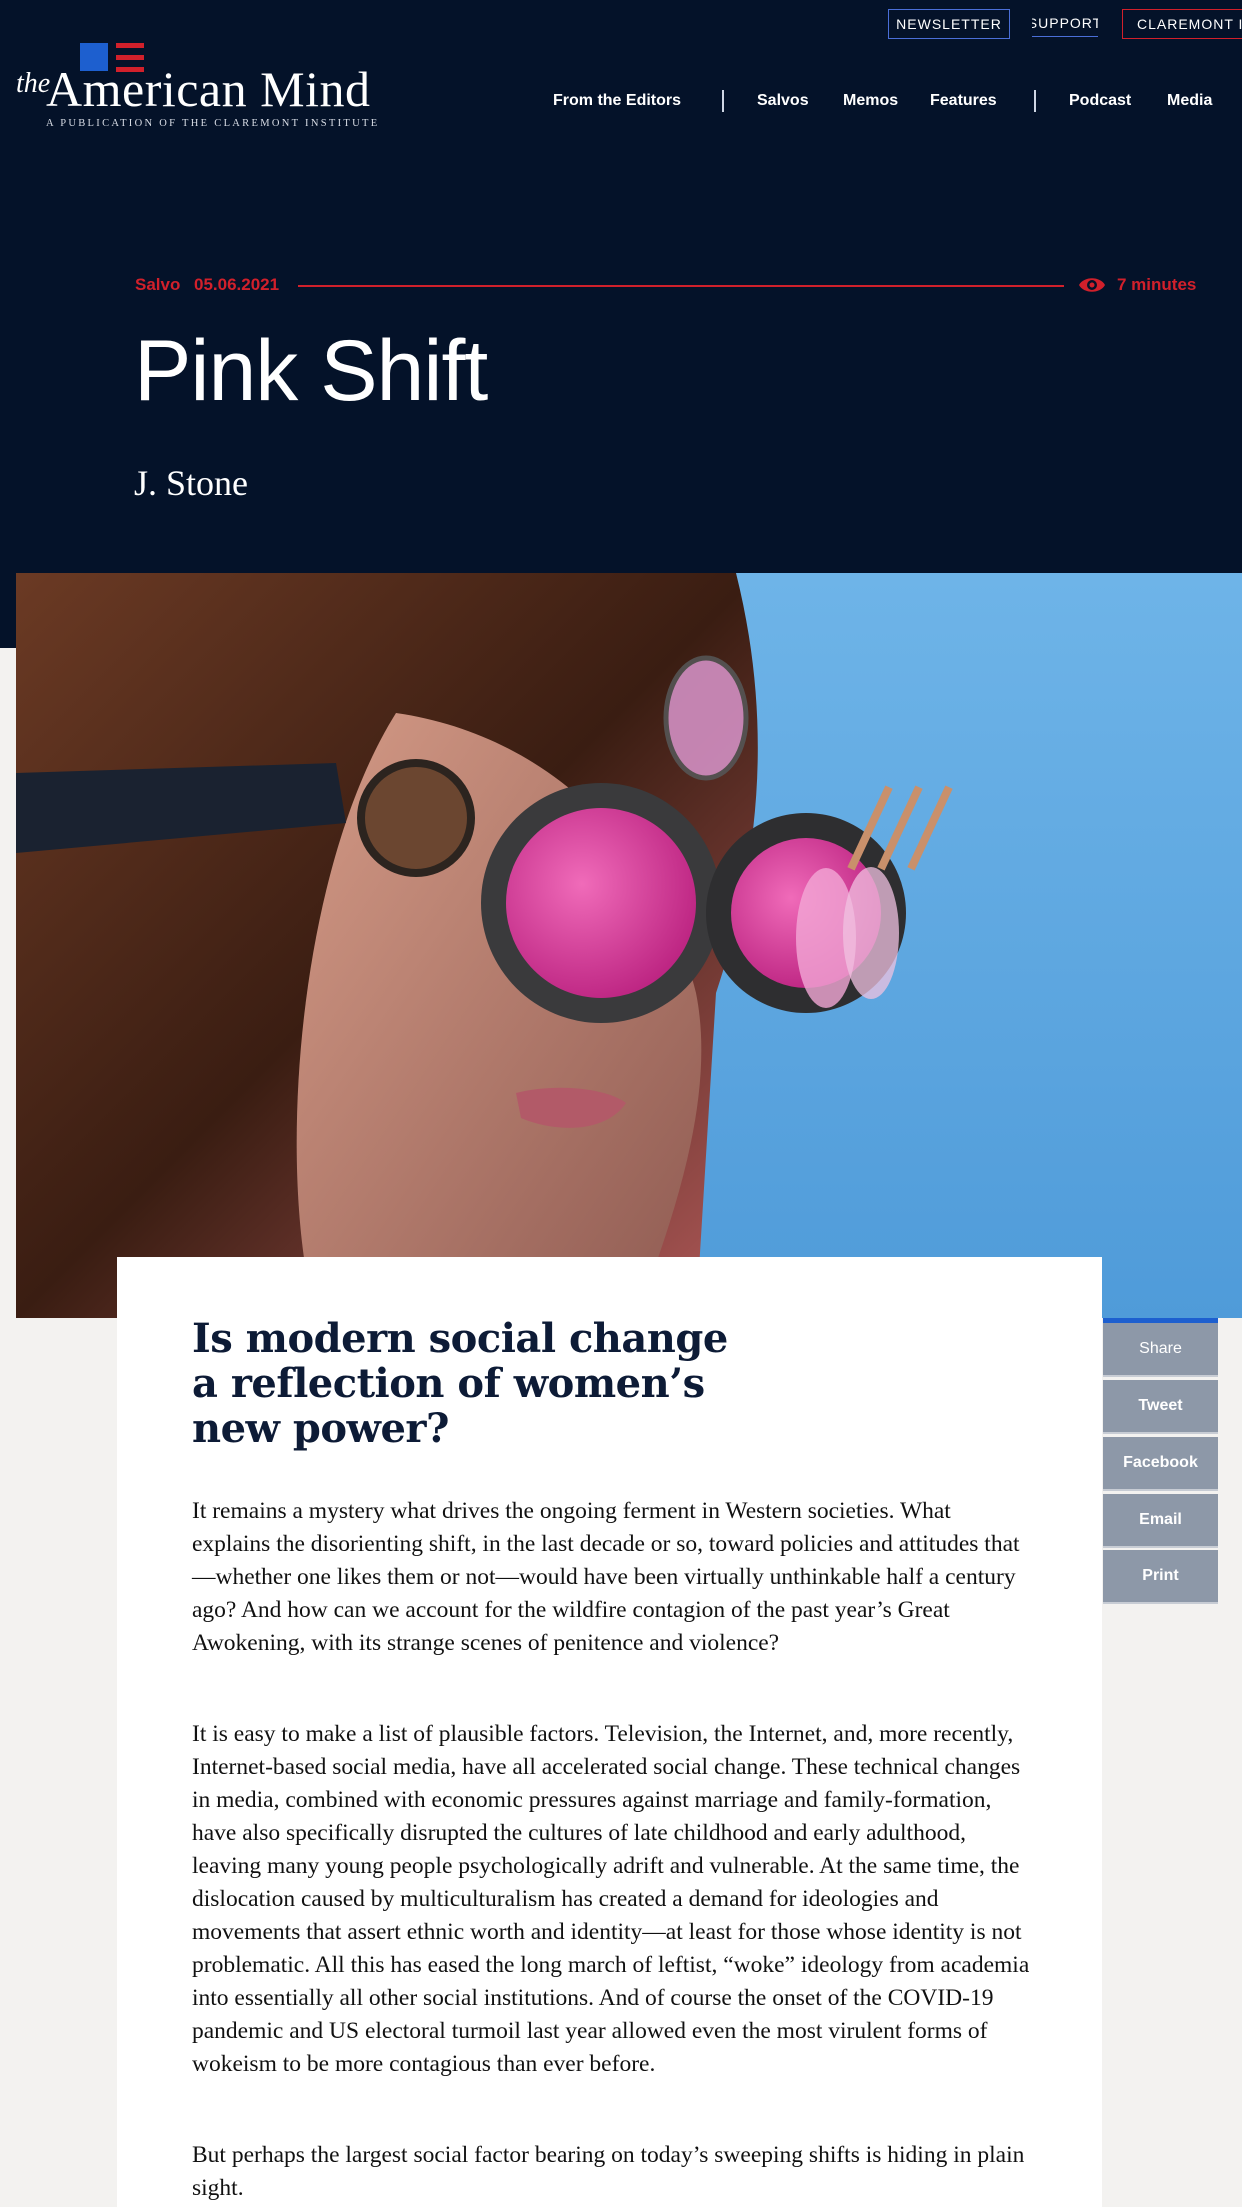 This screenshot has width=1242, height=2207. Describe the element at coordinates (1160, 1407) in the screenshot. I see `tweet-button: Tweet` at that location.